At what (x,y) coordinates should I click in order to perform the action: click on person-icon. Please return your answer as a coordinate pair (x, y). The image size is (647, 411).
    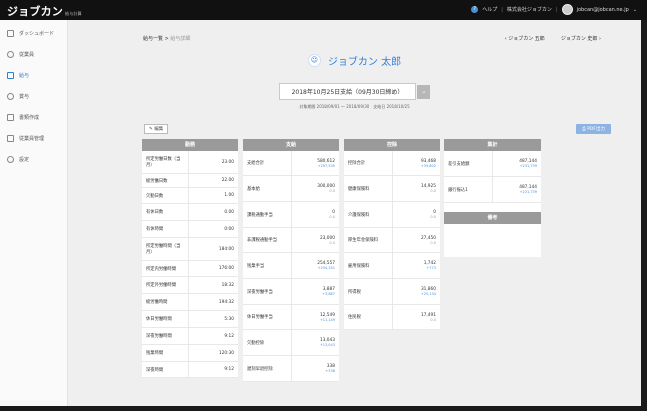
    Looking at the image, I should click on (10, 54).